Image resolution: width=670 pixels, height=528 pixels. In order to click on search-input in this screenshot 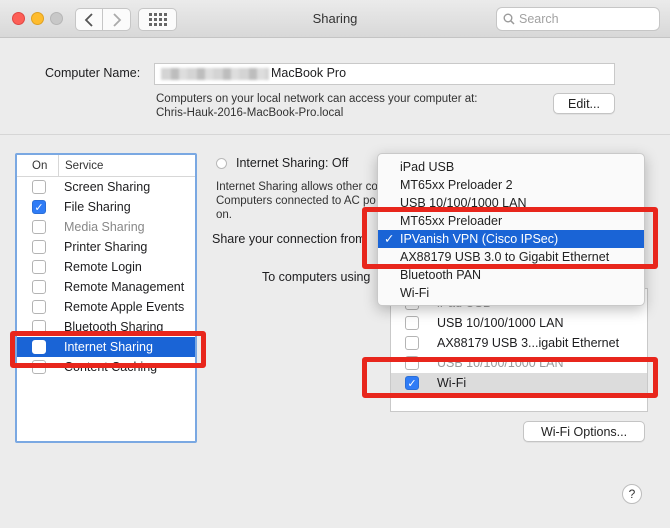, I will do `click(584, 19)`.